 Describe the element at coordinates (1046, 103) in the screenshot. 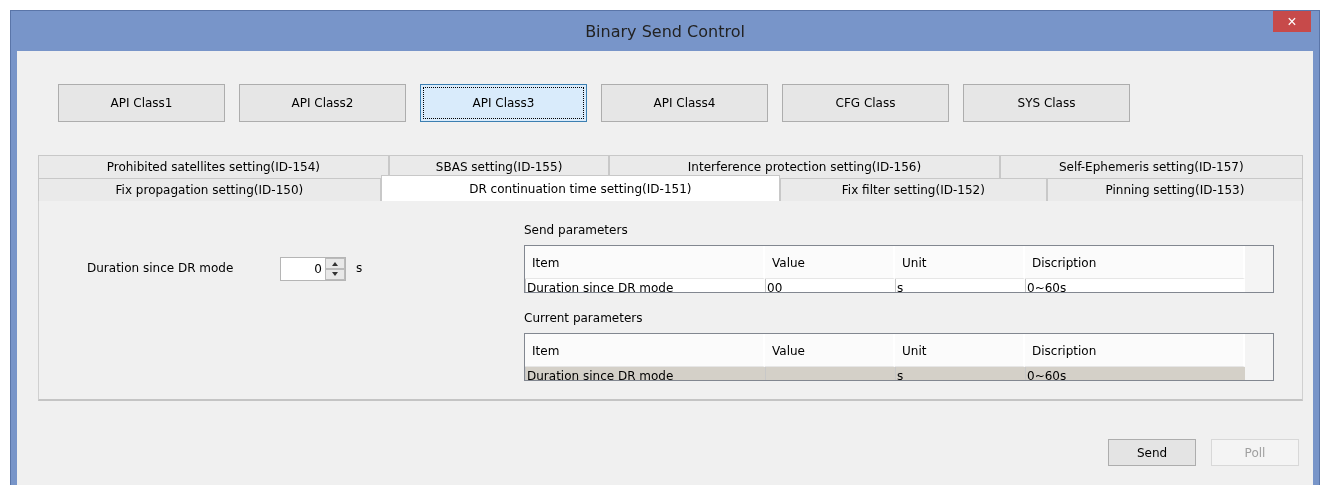

I see `class-button: SYS Class` at that location.